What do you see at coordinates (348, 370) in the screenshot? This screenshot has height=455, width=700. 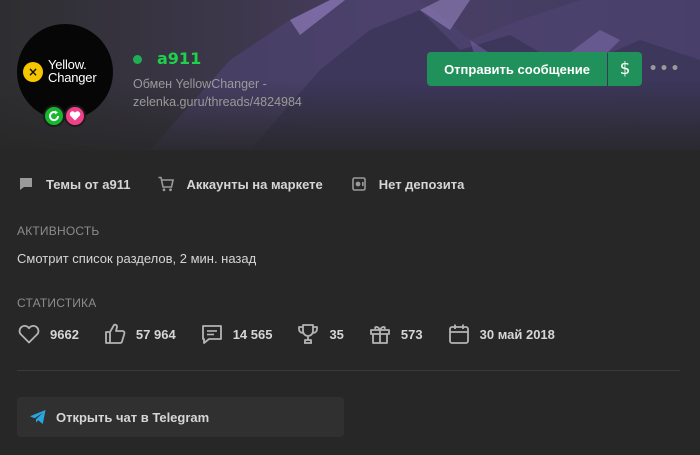 I see `divider` at bounding box center [348, 370].